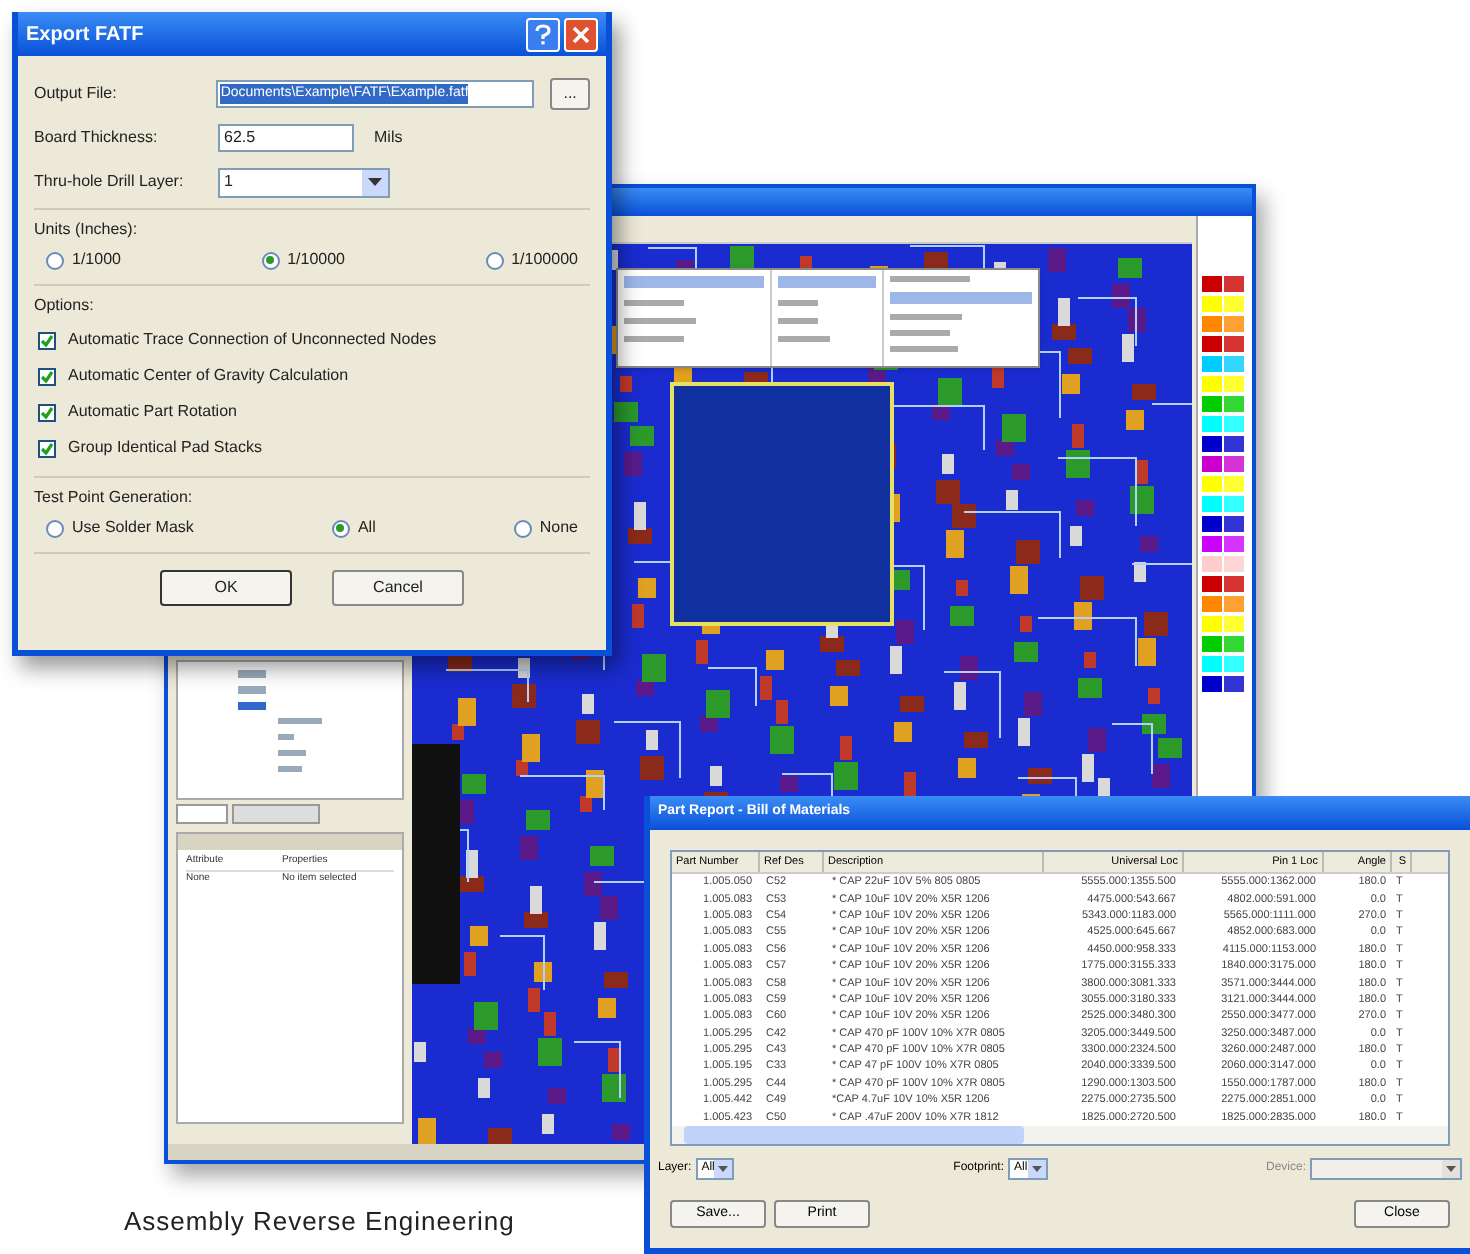 This screenshot has height=1254, width=1470. I want to click on checkbox-label: Automatic Part Rotation, so click(152, 412).